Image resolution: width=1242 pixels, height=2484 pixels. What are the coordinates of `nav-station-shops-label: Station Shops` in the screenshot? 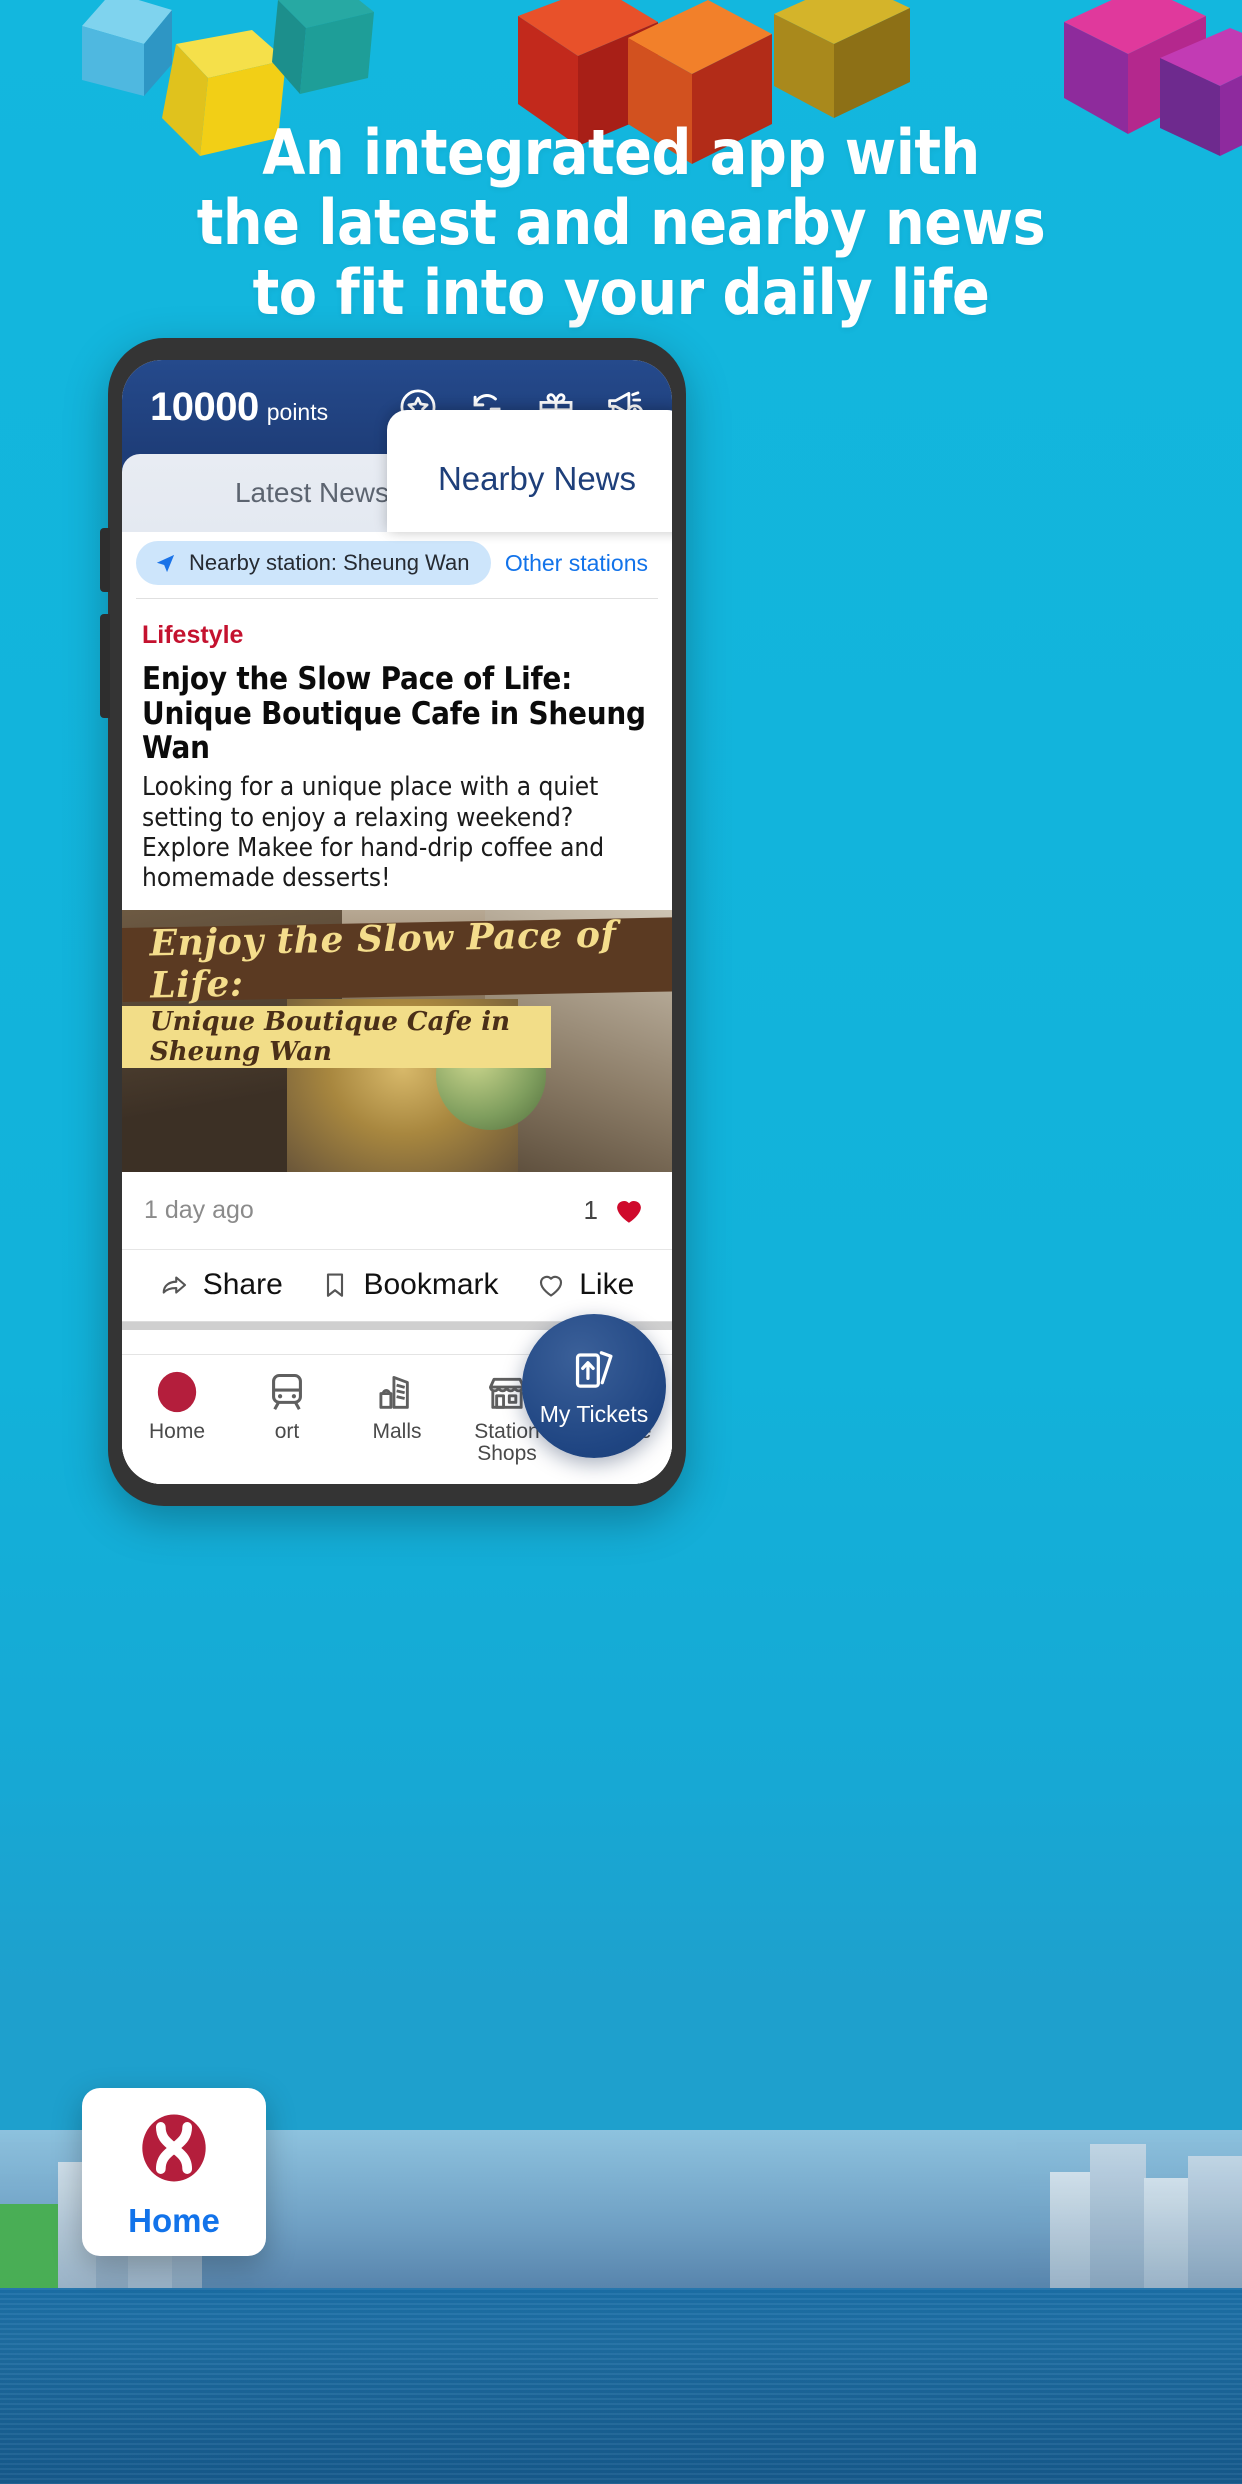 It's located at (507, 1443).